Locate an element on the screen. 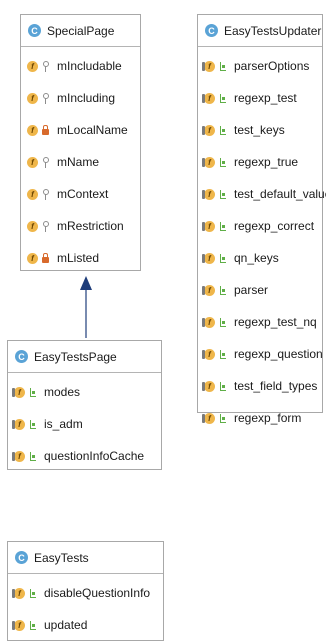 Image resolution: width=326 pixels, height=641 pixels. field-row: f disableQuestionInfo is located at coordinates (85, 593).